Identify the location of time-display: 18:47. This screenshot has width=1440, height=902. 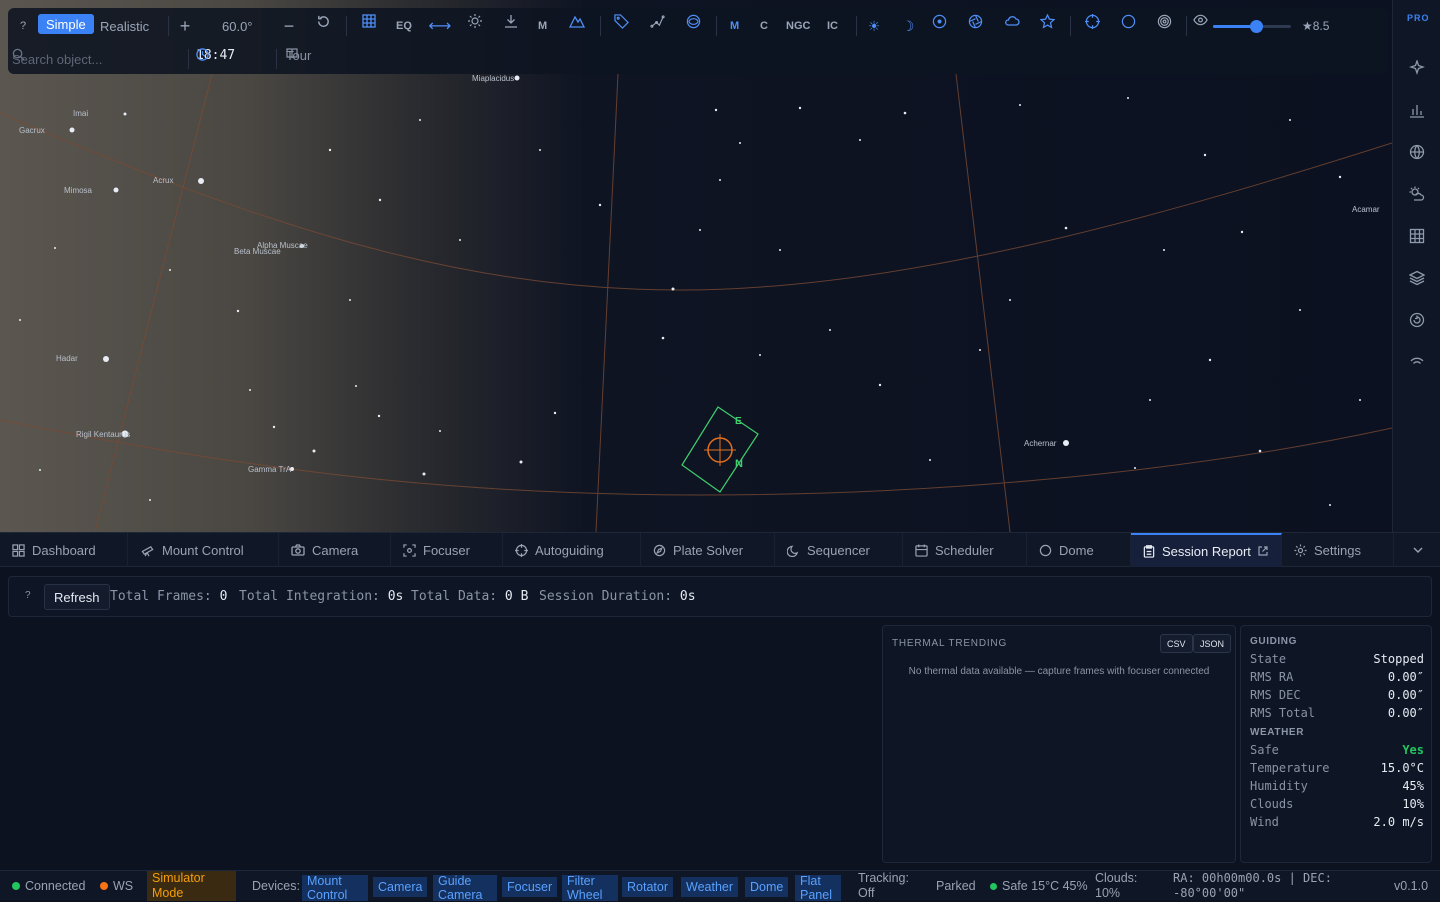
(215, 55).